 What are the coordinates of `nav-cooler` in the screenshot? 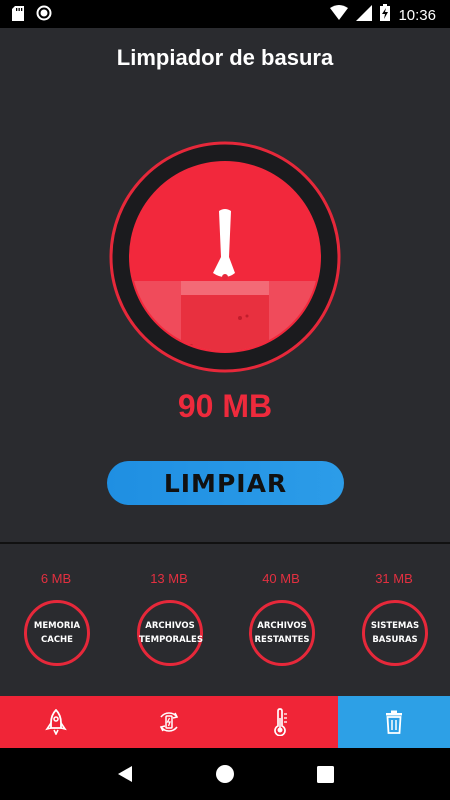 It's located at (281, 722).